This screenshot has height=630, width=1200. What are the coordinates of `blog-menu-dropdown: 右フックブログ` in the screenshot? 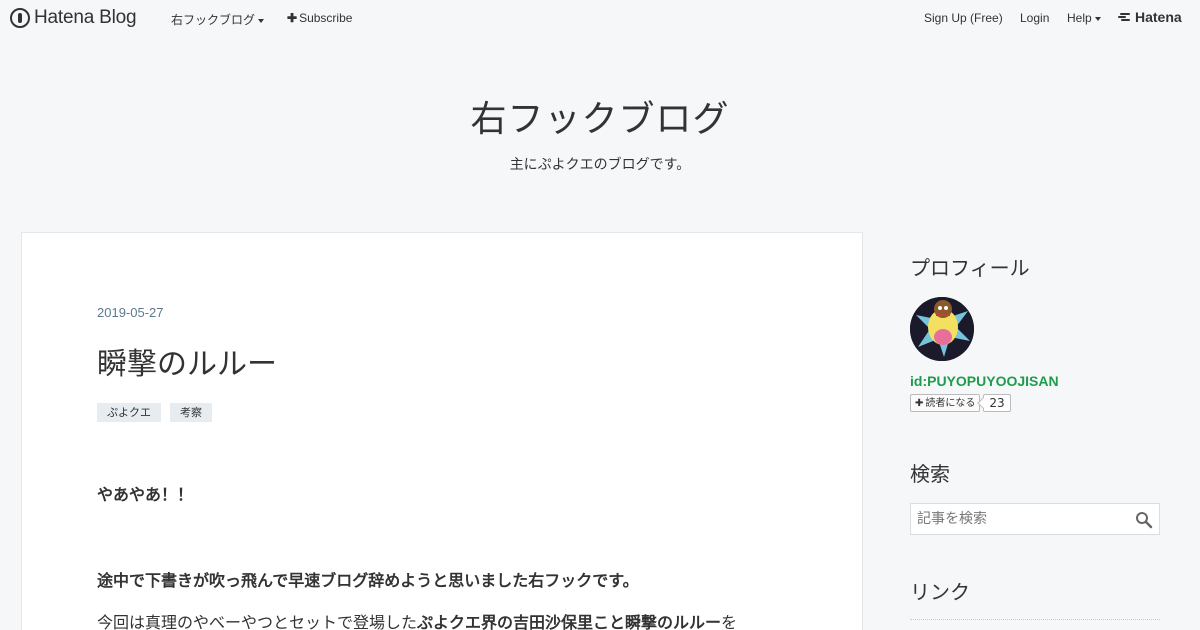 It's located at (218, 19).